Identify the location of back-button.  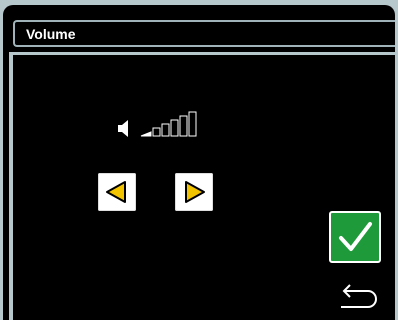
(359, 296).